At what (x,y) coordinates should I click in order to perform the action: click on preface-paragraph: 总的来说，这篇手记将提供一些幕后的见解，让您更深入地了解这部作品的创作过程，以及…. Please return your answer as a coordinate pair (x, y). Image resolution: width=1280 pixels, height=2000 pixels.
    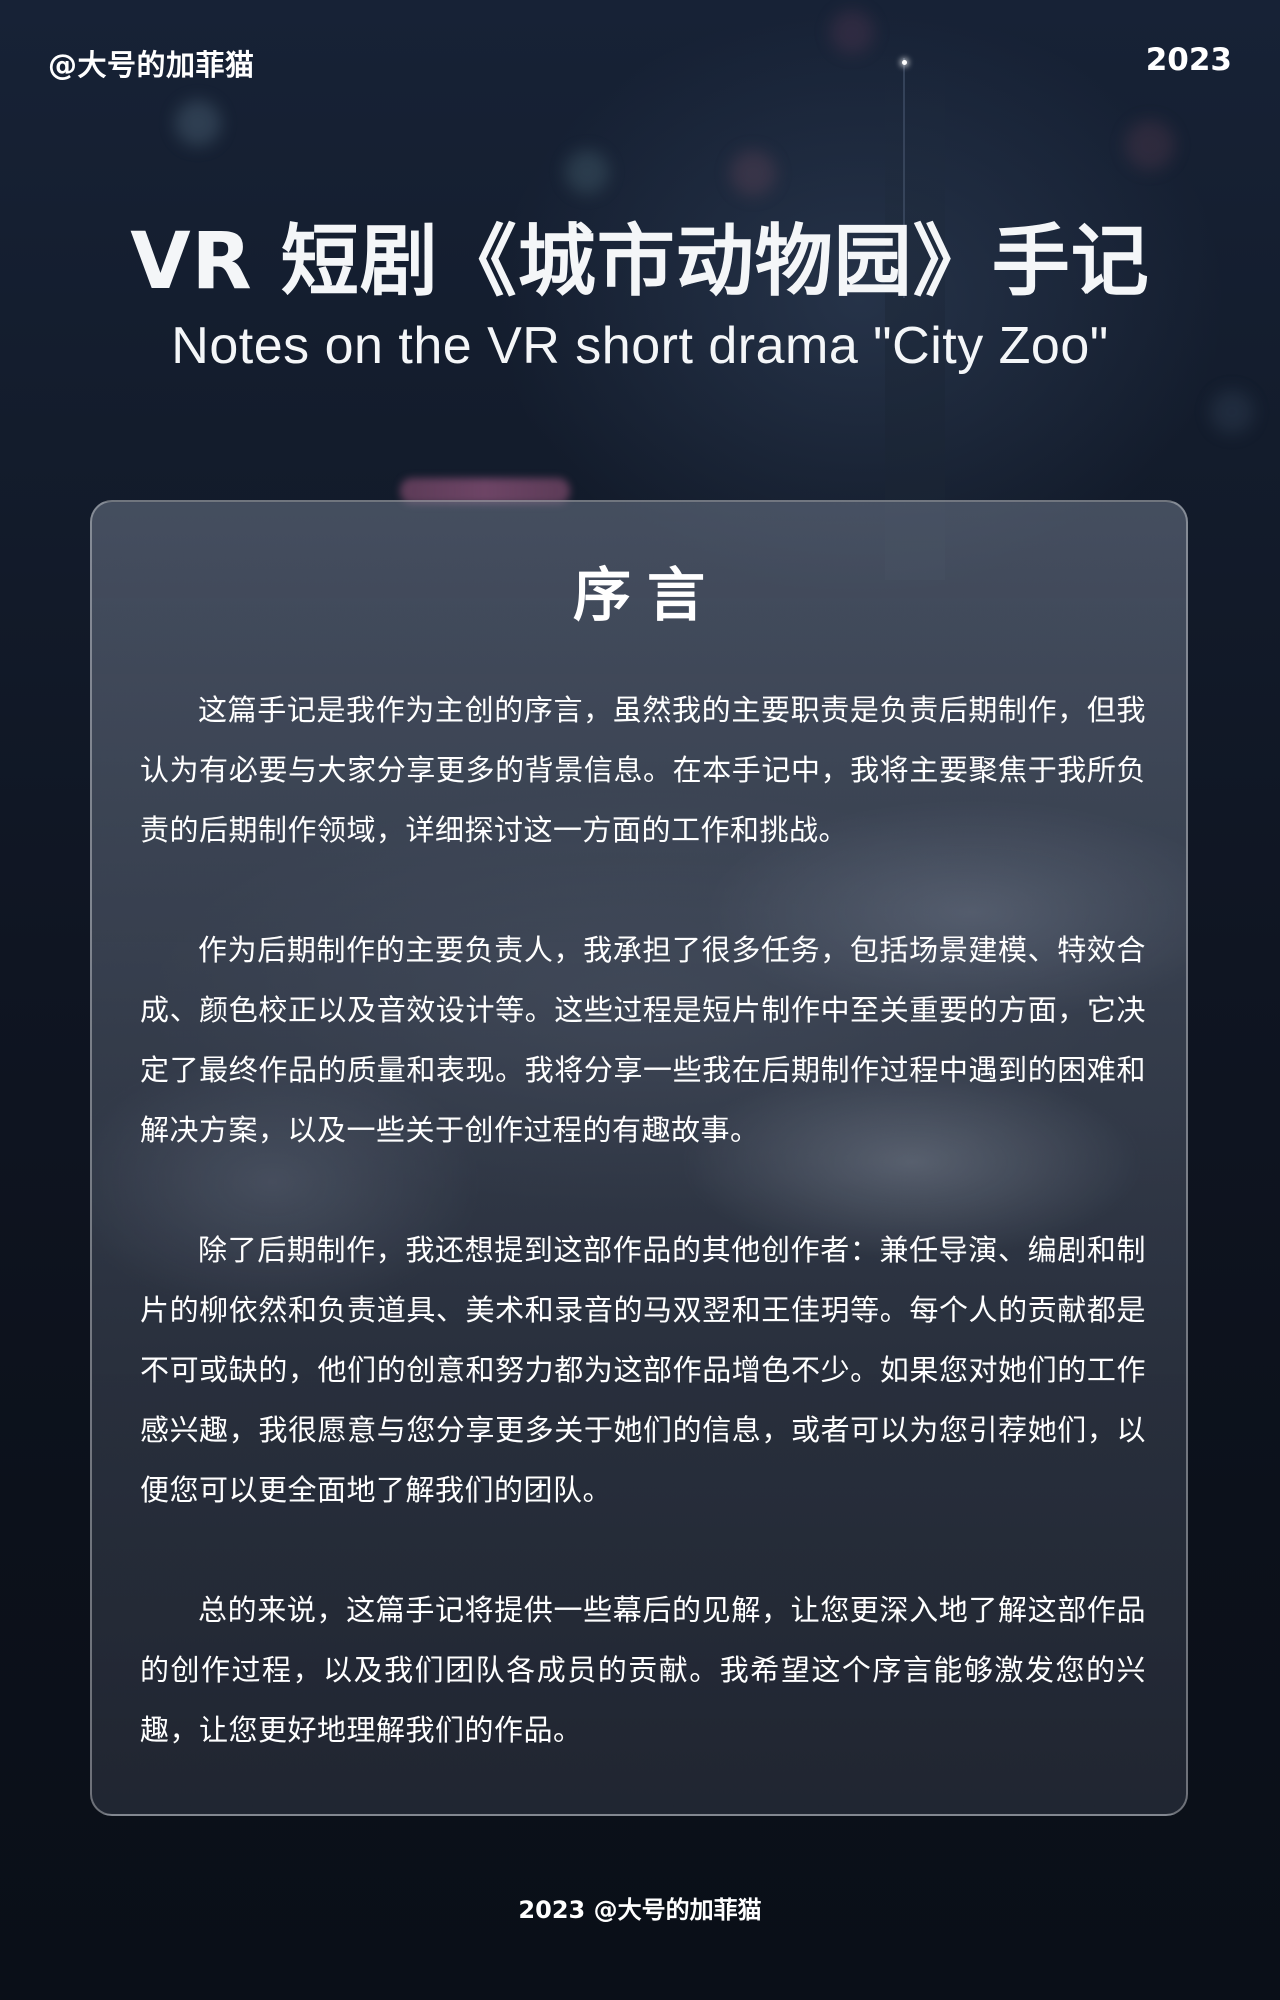
    Looking at the image, I should click on (643, 1670).